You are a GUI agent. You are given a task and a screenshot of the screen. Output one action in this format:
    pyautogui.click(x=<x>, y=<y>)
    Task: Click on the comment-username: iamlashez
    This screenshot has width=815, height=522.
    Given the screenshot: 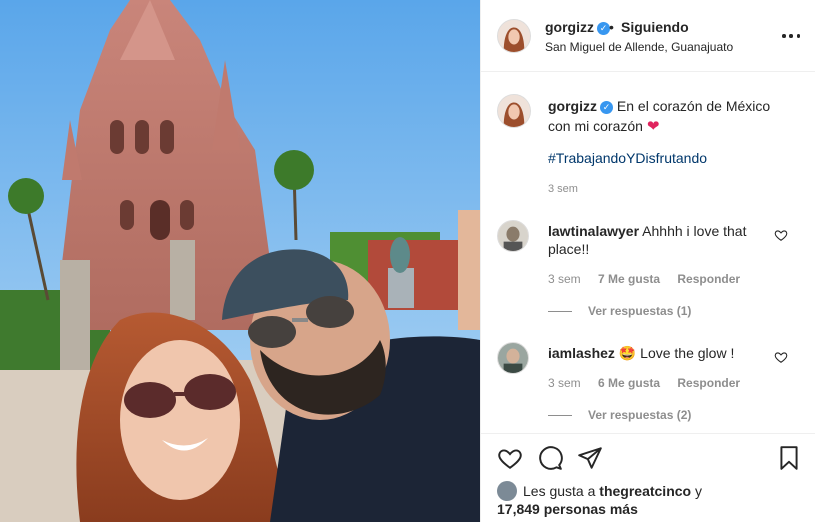 What is the action you would take?
    pyautogui.click(x=581, y=353)
    